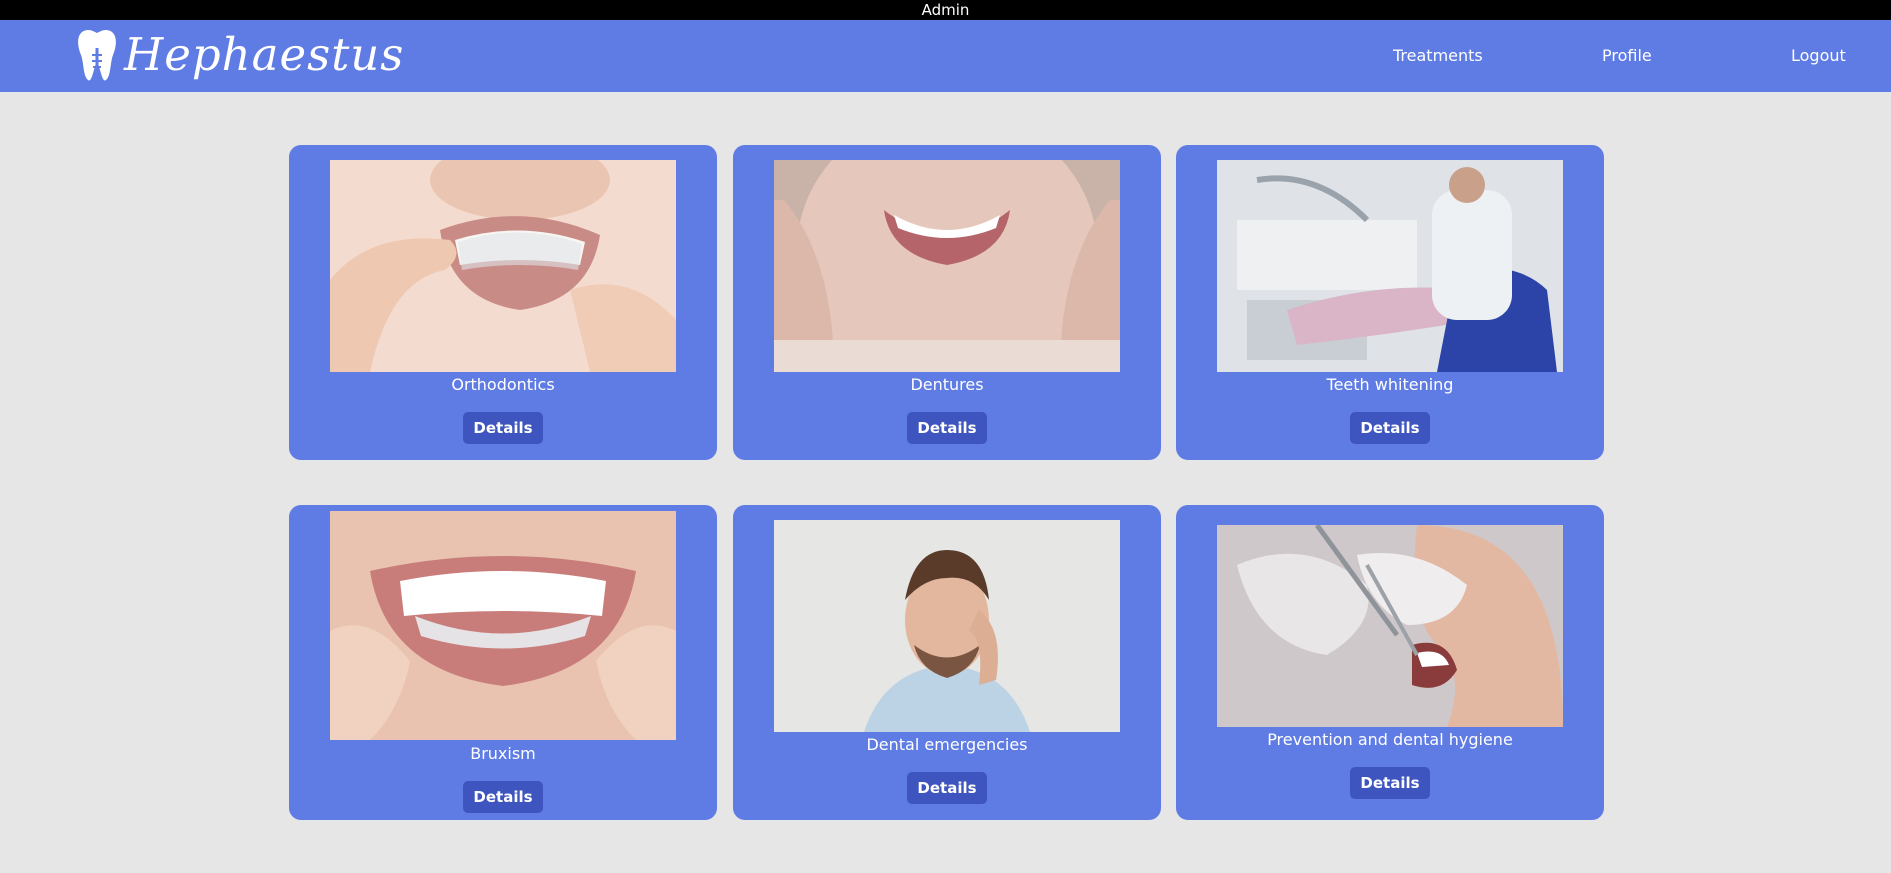 This screenshot has width=1891, height=873. What do you see at coordinates (945, 56) in the screenshot?
I see `navbar: Hephaestus Treatments Profile Logout` at bounding box center [945, 56].